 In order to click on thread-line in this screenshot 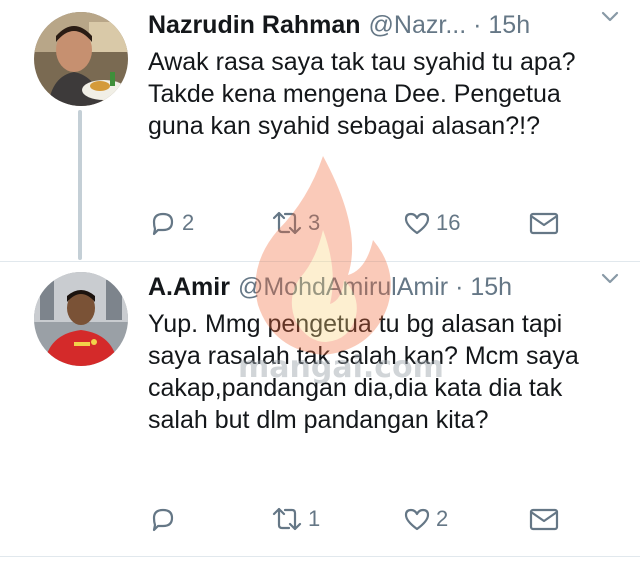, I will do `click(80, 185)`.